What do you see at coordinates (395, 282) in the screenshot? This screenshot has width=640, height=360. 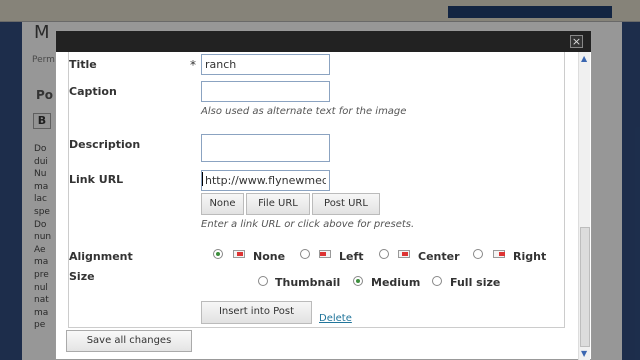 I see `size-medium-label: Medium` at bounding box center [395, 282].